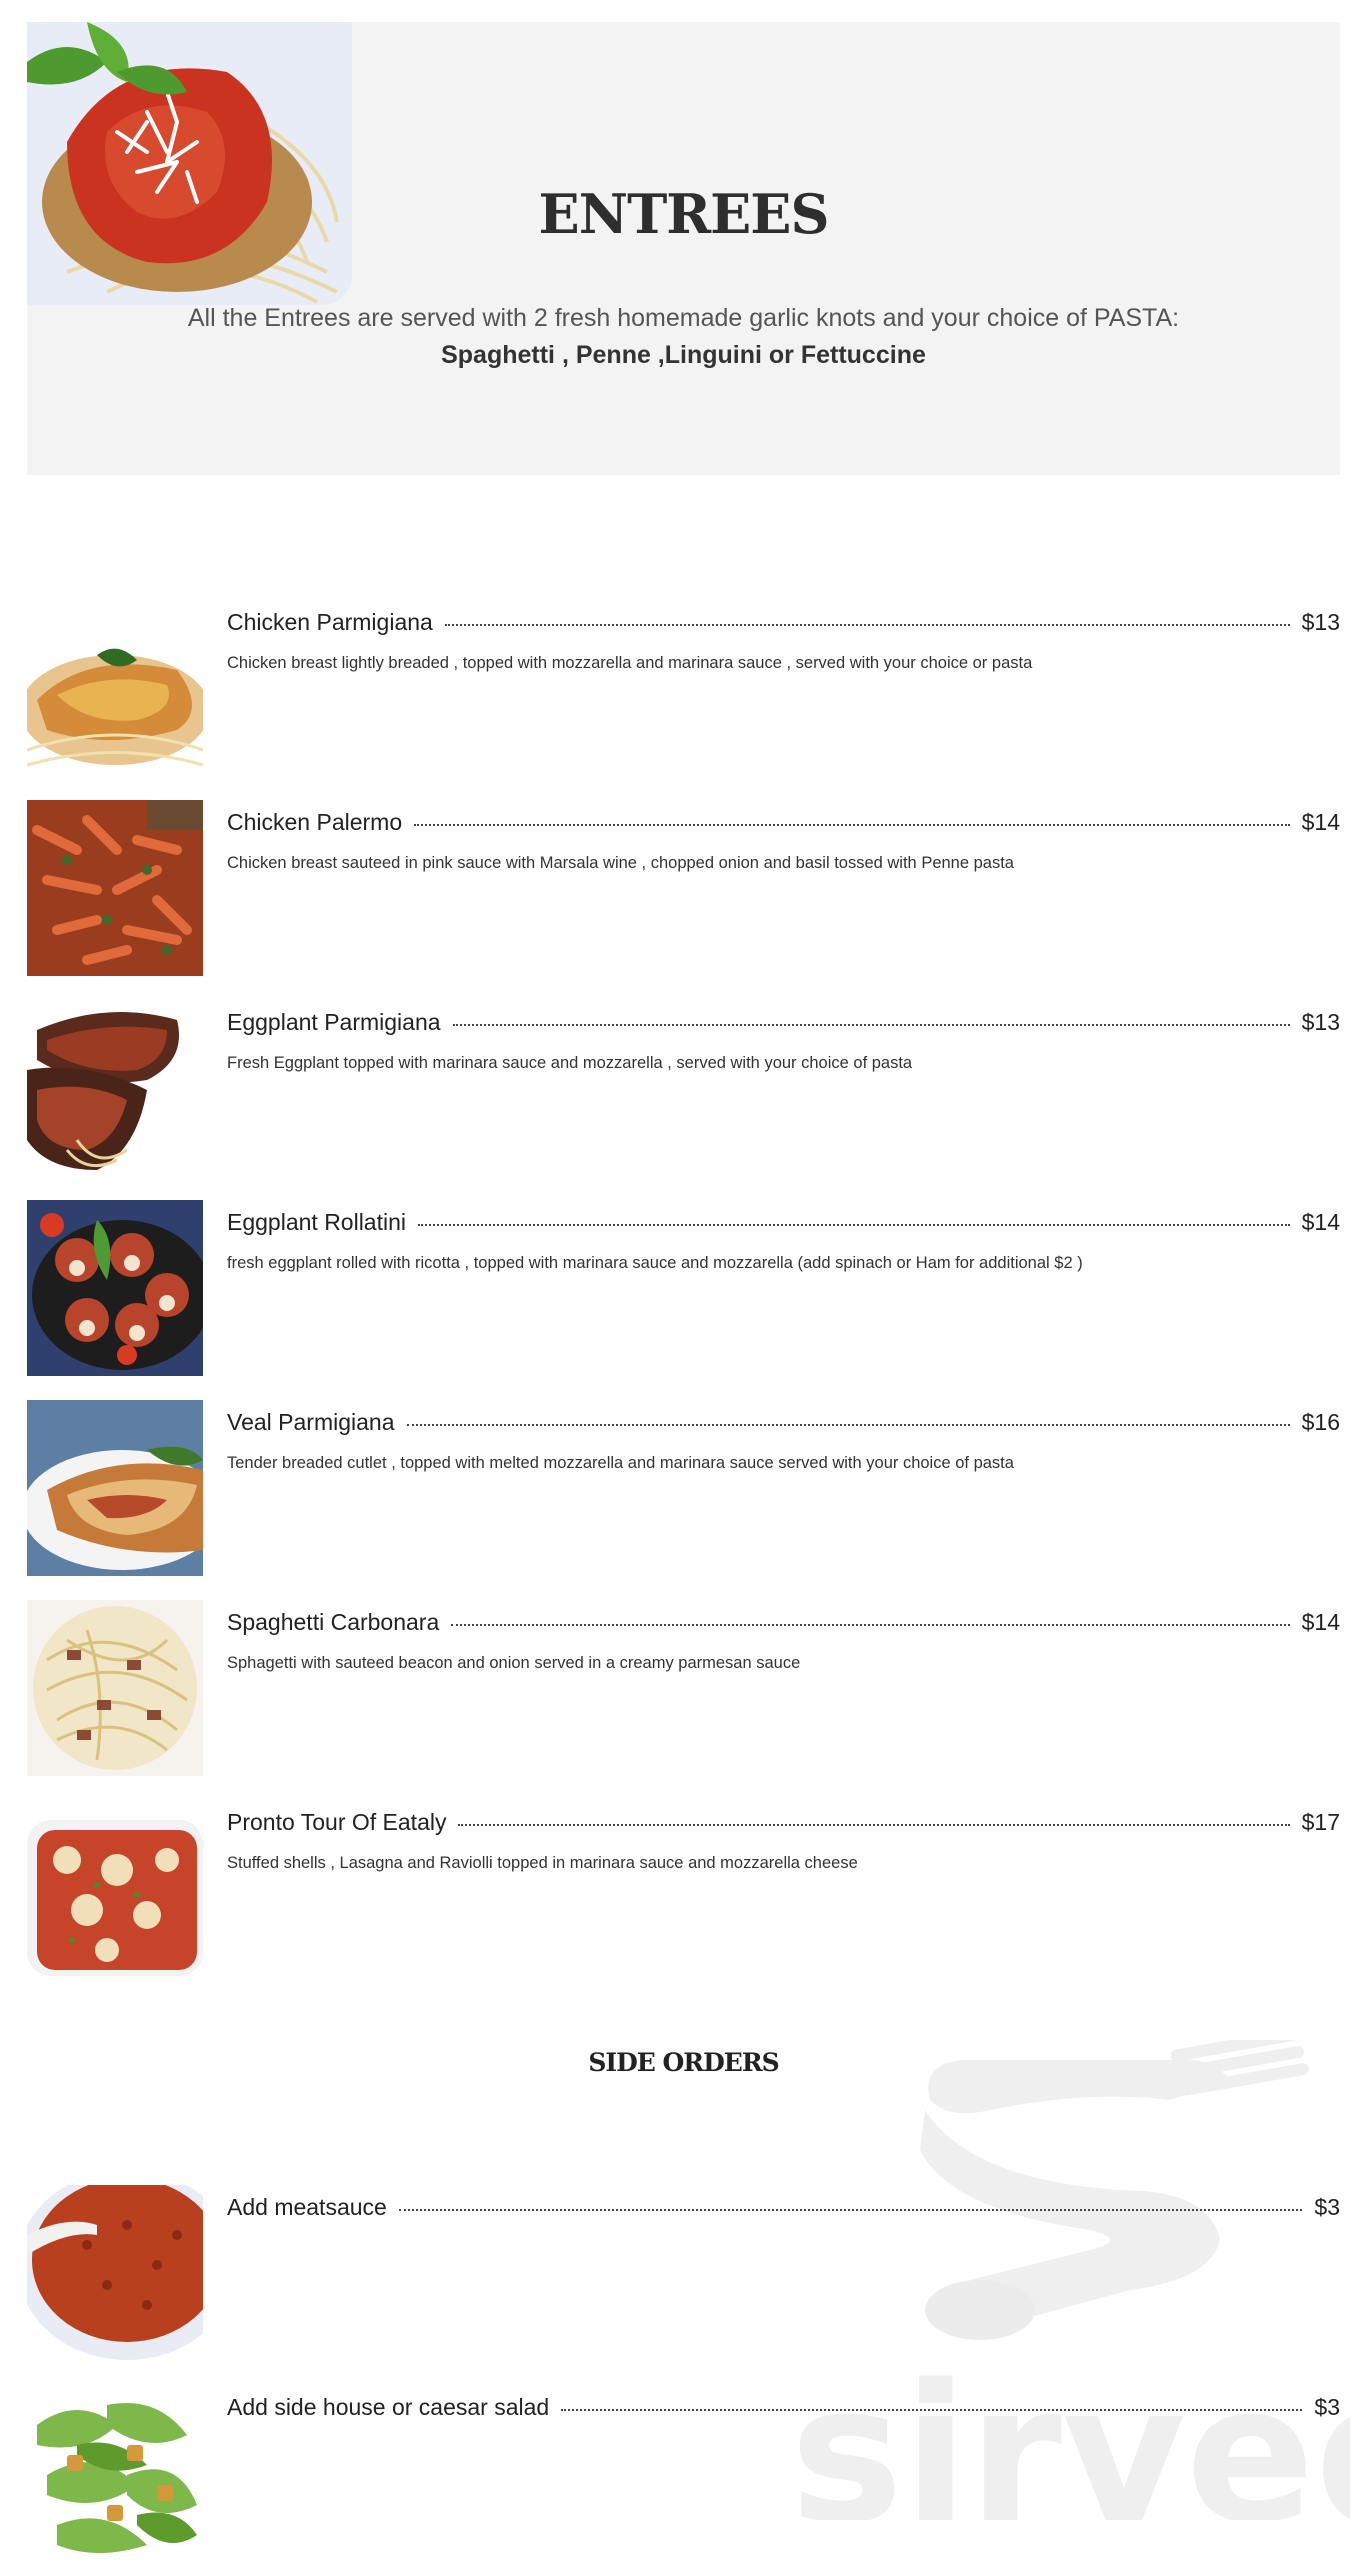 The height and width of the screenshot is (2561, 1367). What do you see at coordinates (115, 2473) in the screenshot?
I see `salad-image` at bounding box center [115, 2473].